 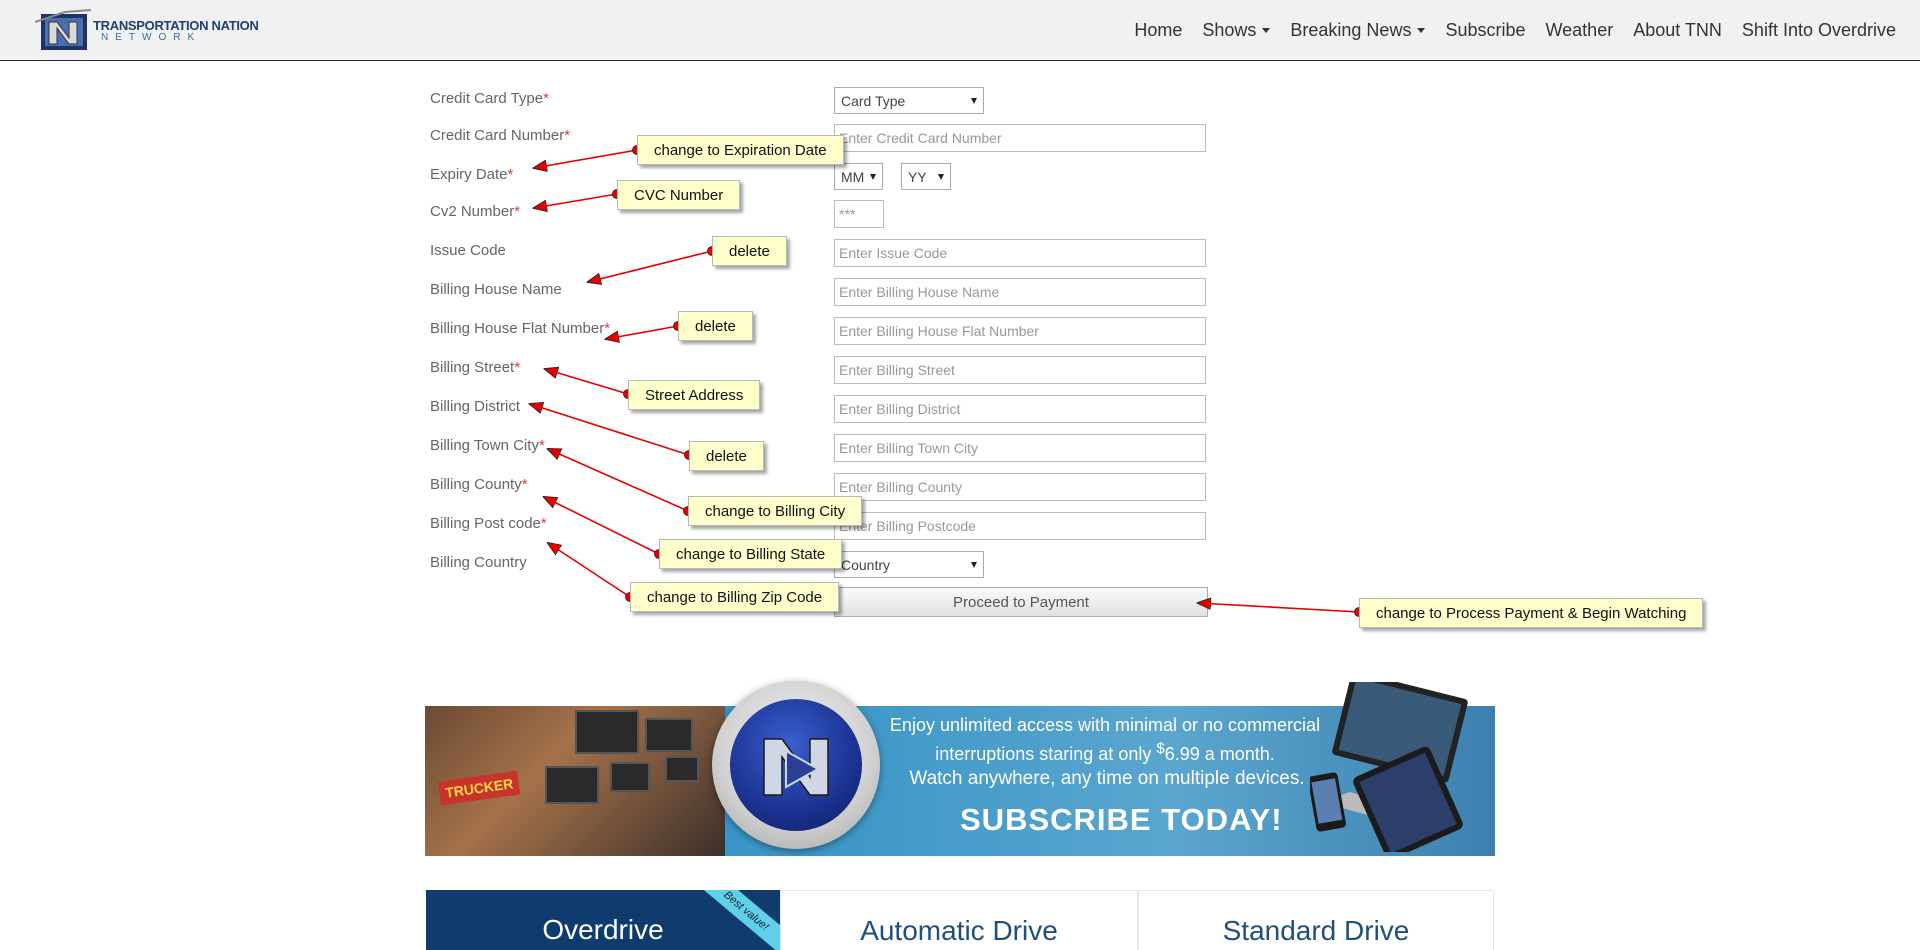 What do you see at coordinates (1020, 526) in the screenshot?
I see `postcode-input` at bounding box center [1020, 526].